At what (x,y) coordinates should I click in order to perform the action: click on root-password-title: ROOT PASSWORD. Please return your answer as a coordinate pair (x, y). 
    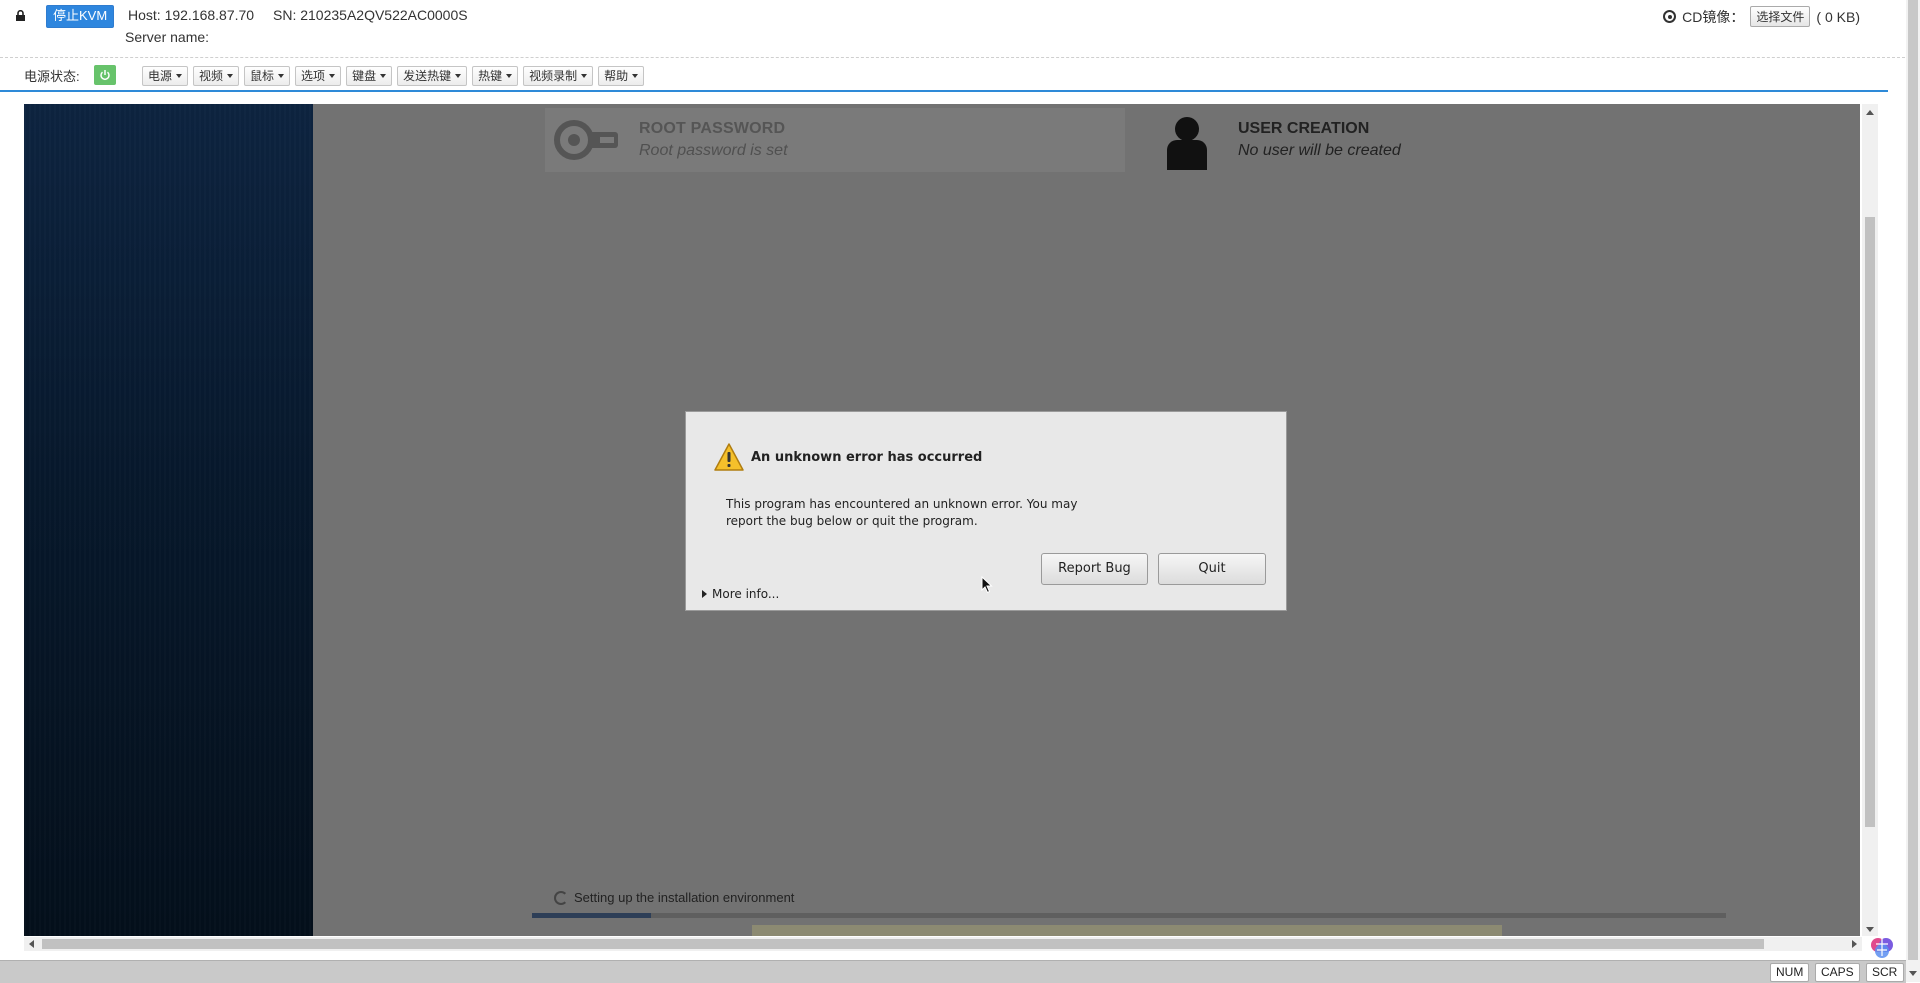
    Looking at the image, I should click on (712, 128).